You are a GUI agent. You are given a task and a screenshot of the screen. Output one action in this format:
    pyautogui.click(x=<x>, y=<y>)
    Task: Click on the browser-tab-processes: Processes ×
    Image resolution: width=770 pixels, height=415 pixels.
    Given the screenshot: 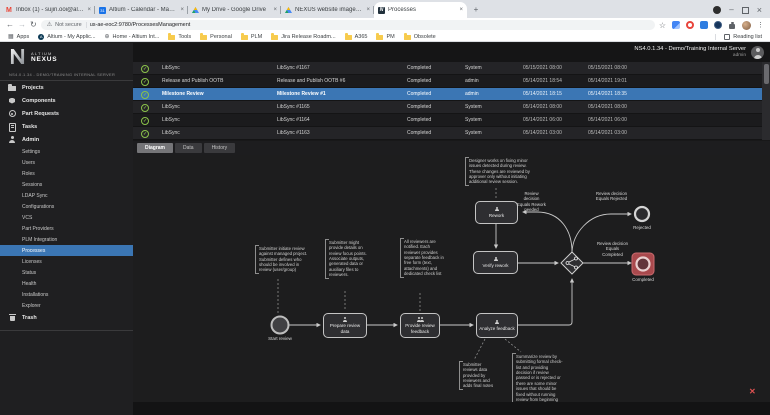 What is the action you would take?
    pyautogui.click(x=420, y=10)
    